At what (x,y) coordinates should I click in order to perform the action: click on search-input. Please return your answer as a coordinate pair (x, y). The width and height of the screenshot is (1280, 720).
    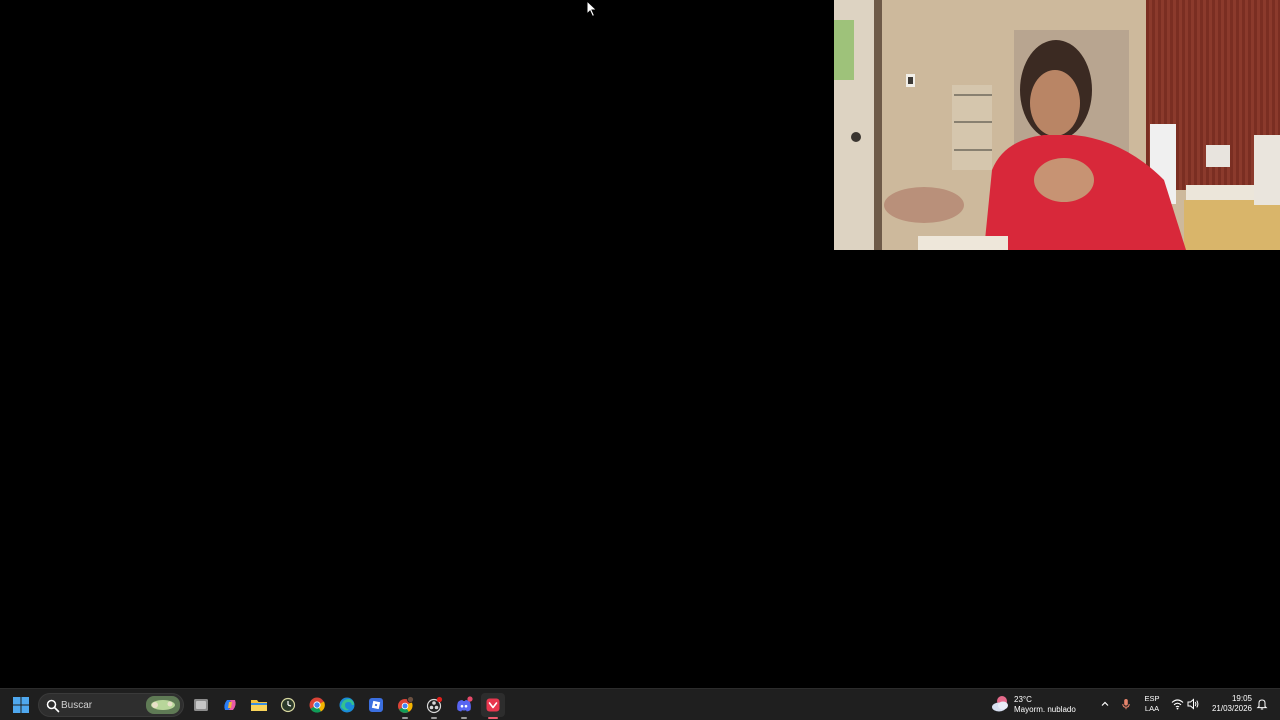
    Looking at the image, I should click on (101, 705).